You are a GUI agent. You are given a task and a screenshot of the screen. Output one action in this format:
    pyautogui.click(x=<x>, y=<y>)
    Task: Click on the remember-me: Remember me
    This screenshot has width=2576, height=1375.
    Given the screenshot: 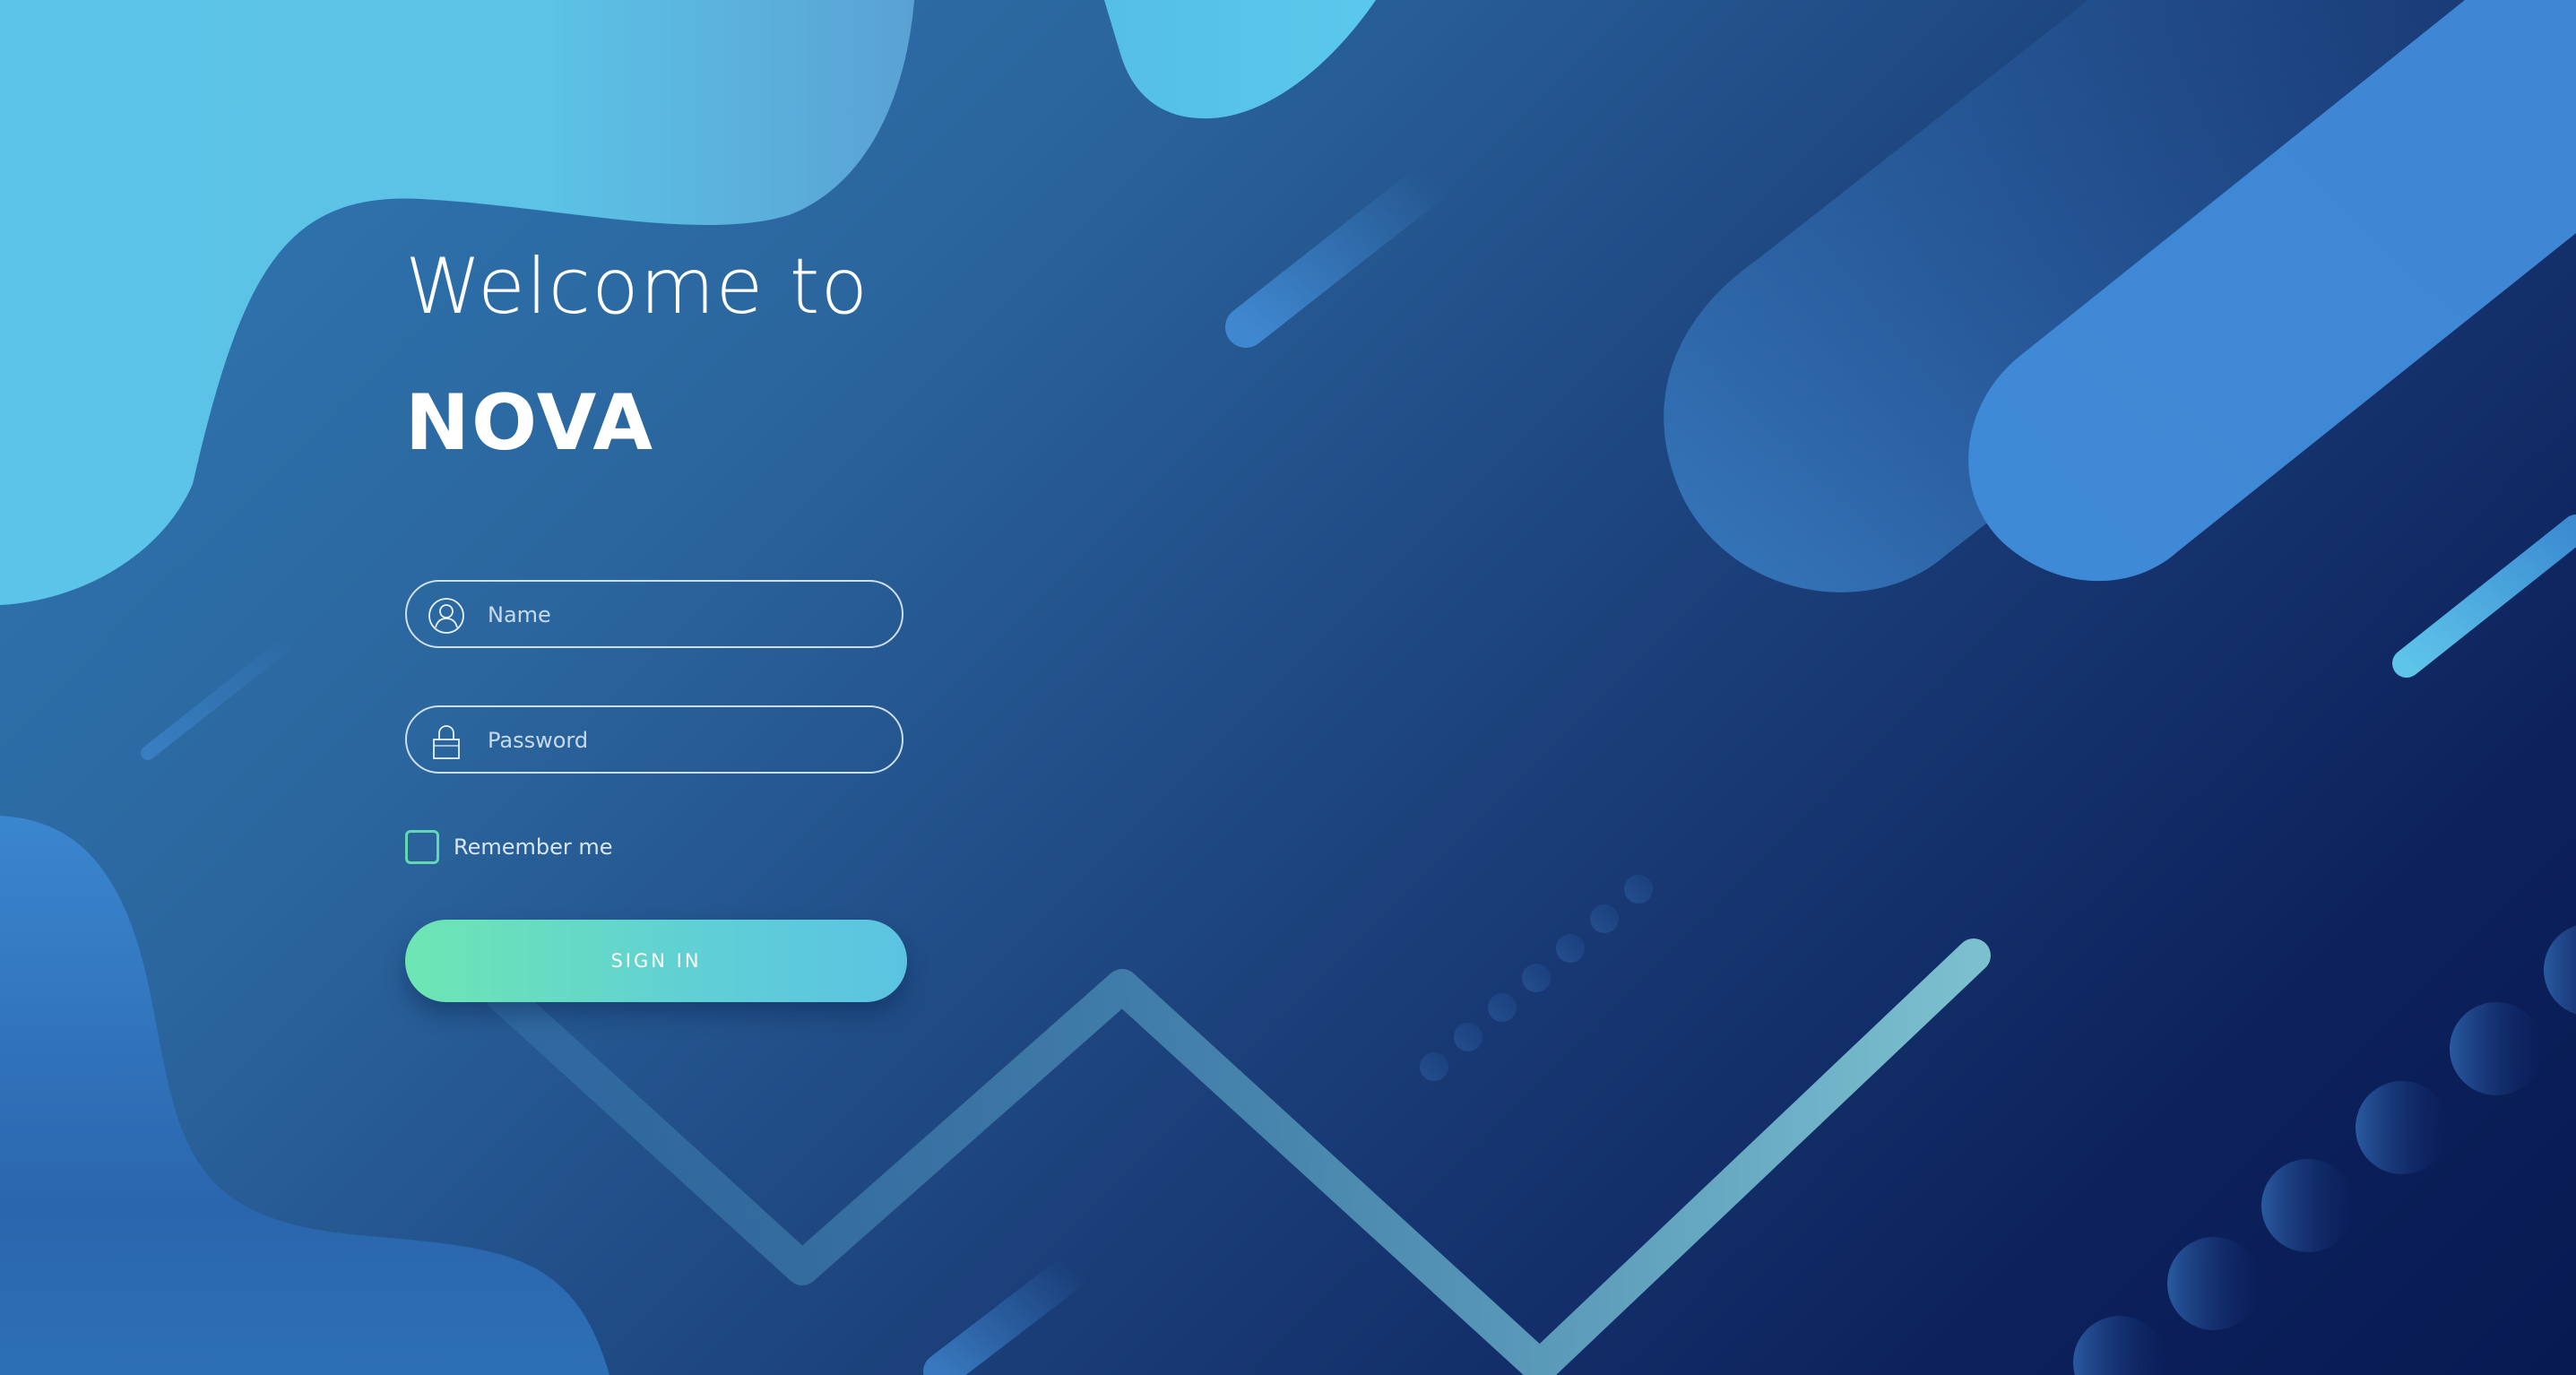 What is the action you would take?
    pyautogui.click(x=509, y=847)
    